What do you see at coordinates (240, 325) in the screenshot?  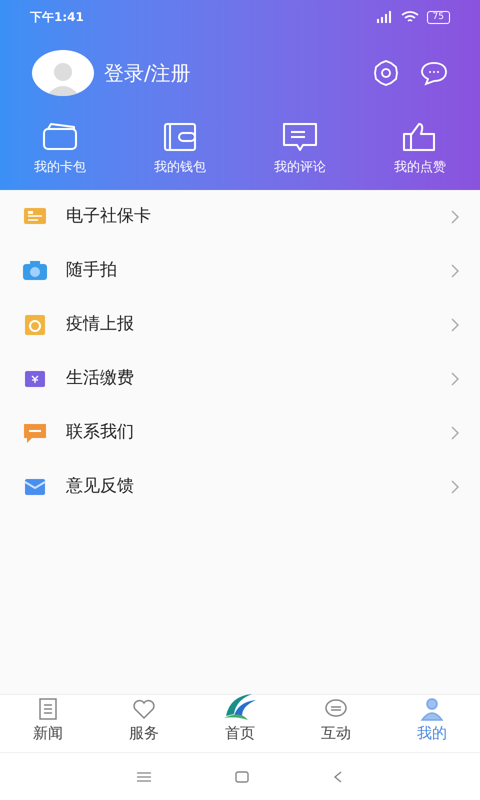 I see `menu-item: 疫情上报` at bounding box center [240, 325].